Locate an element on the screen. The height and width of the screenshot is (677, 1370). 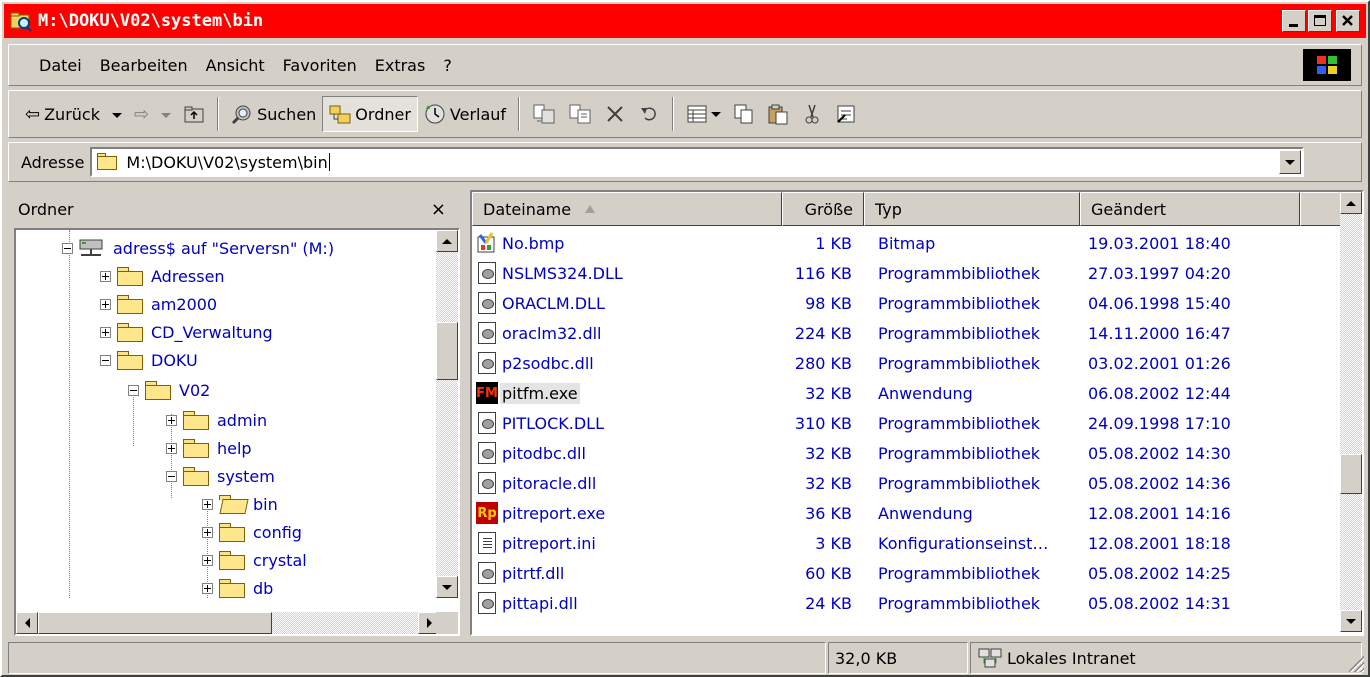
tree-item-admin: admin is located at coordinates (216, 420).